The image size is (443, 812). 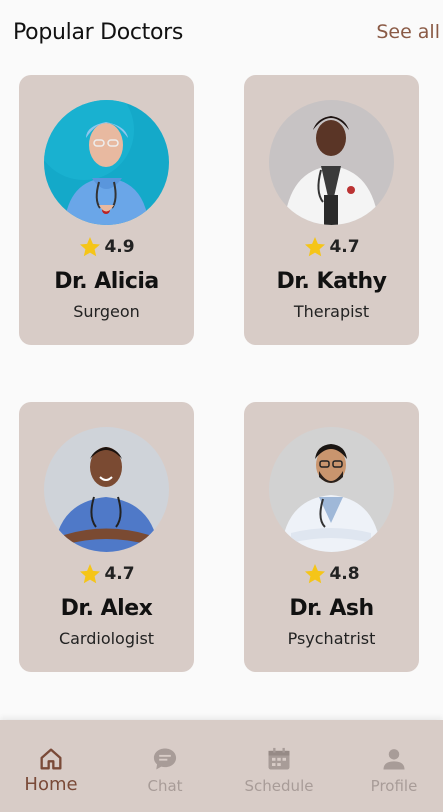 I want to click on doctor-card: 4.7 Dr. Kathy Therapist, so click(x=331, y=210).